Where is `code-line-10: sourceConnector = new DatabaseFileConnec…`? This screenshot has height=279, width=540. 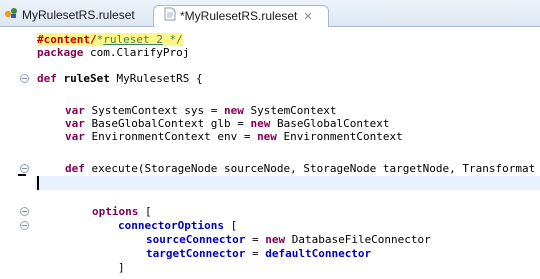 code-line-10: sourceConnector = new DatabaseFileConnec… is located at coordinates (288, 239).